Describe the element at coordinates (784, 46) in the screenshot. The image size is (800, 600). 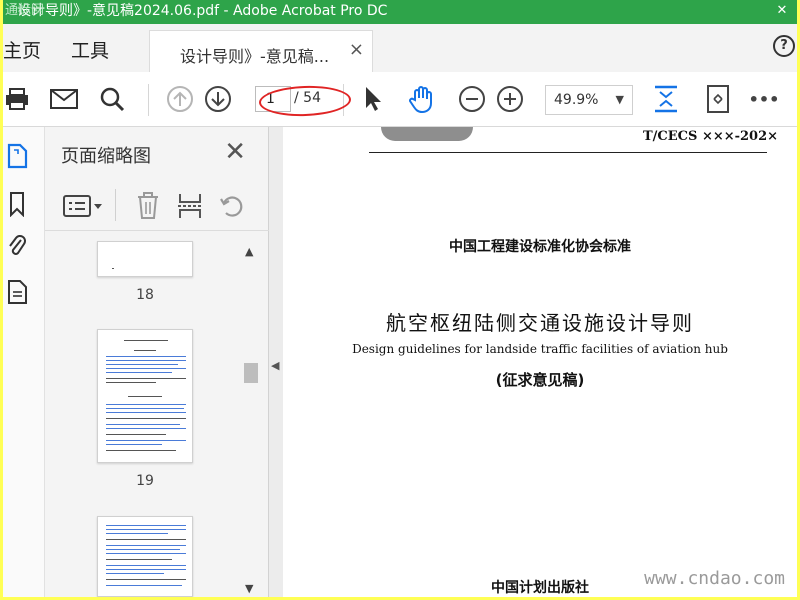
I see `help-icon: ?` at that location.